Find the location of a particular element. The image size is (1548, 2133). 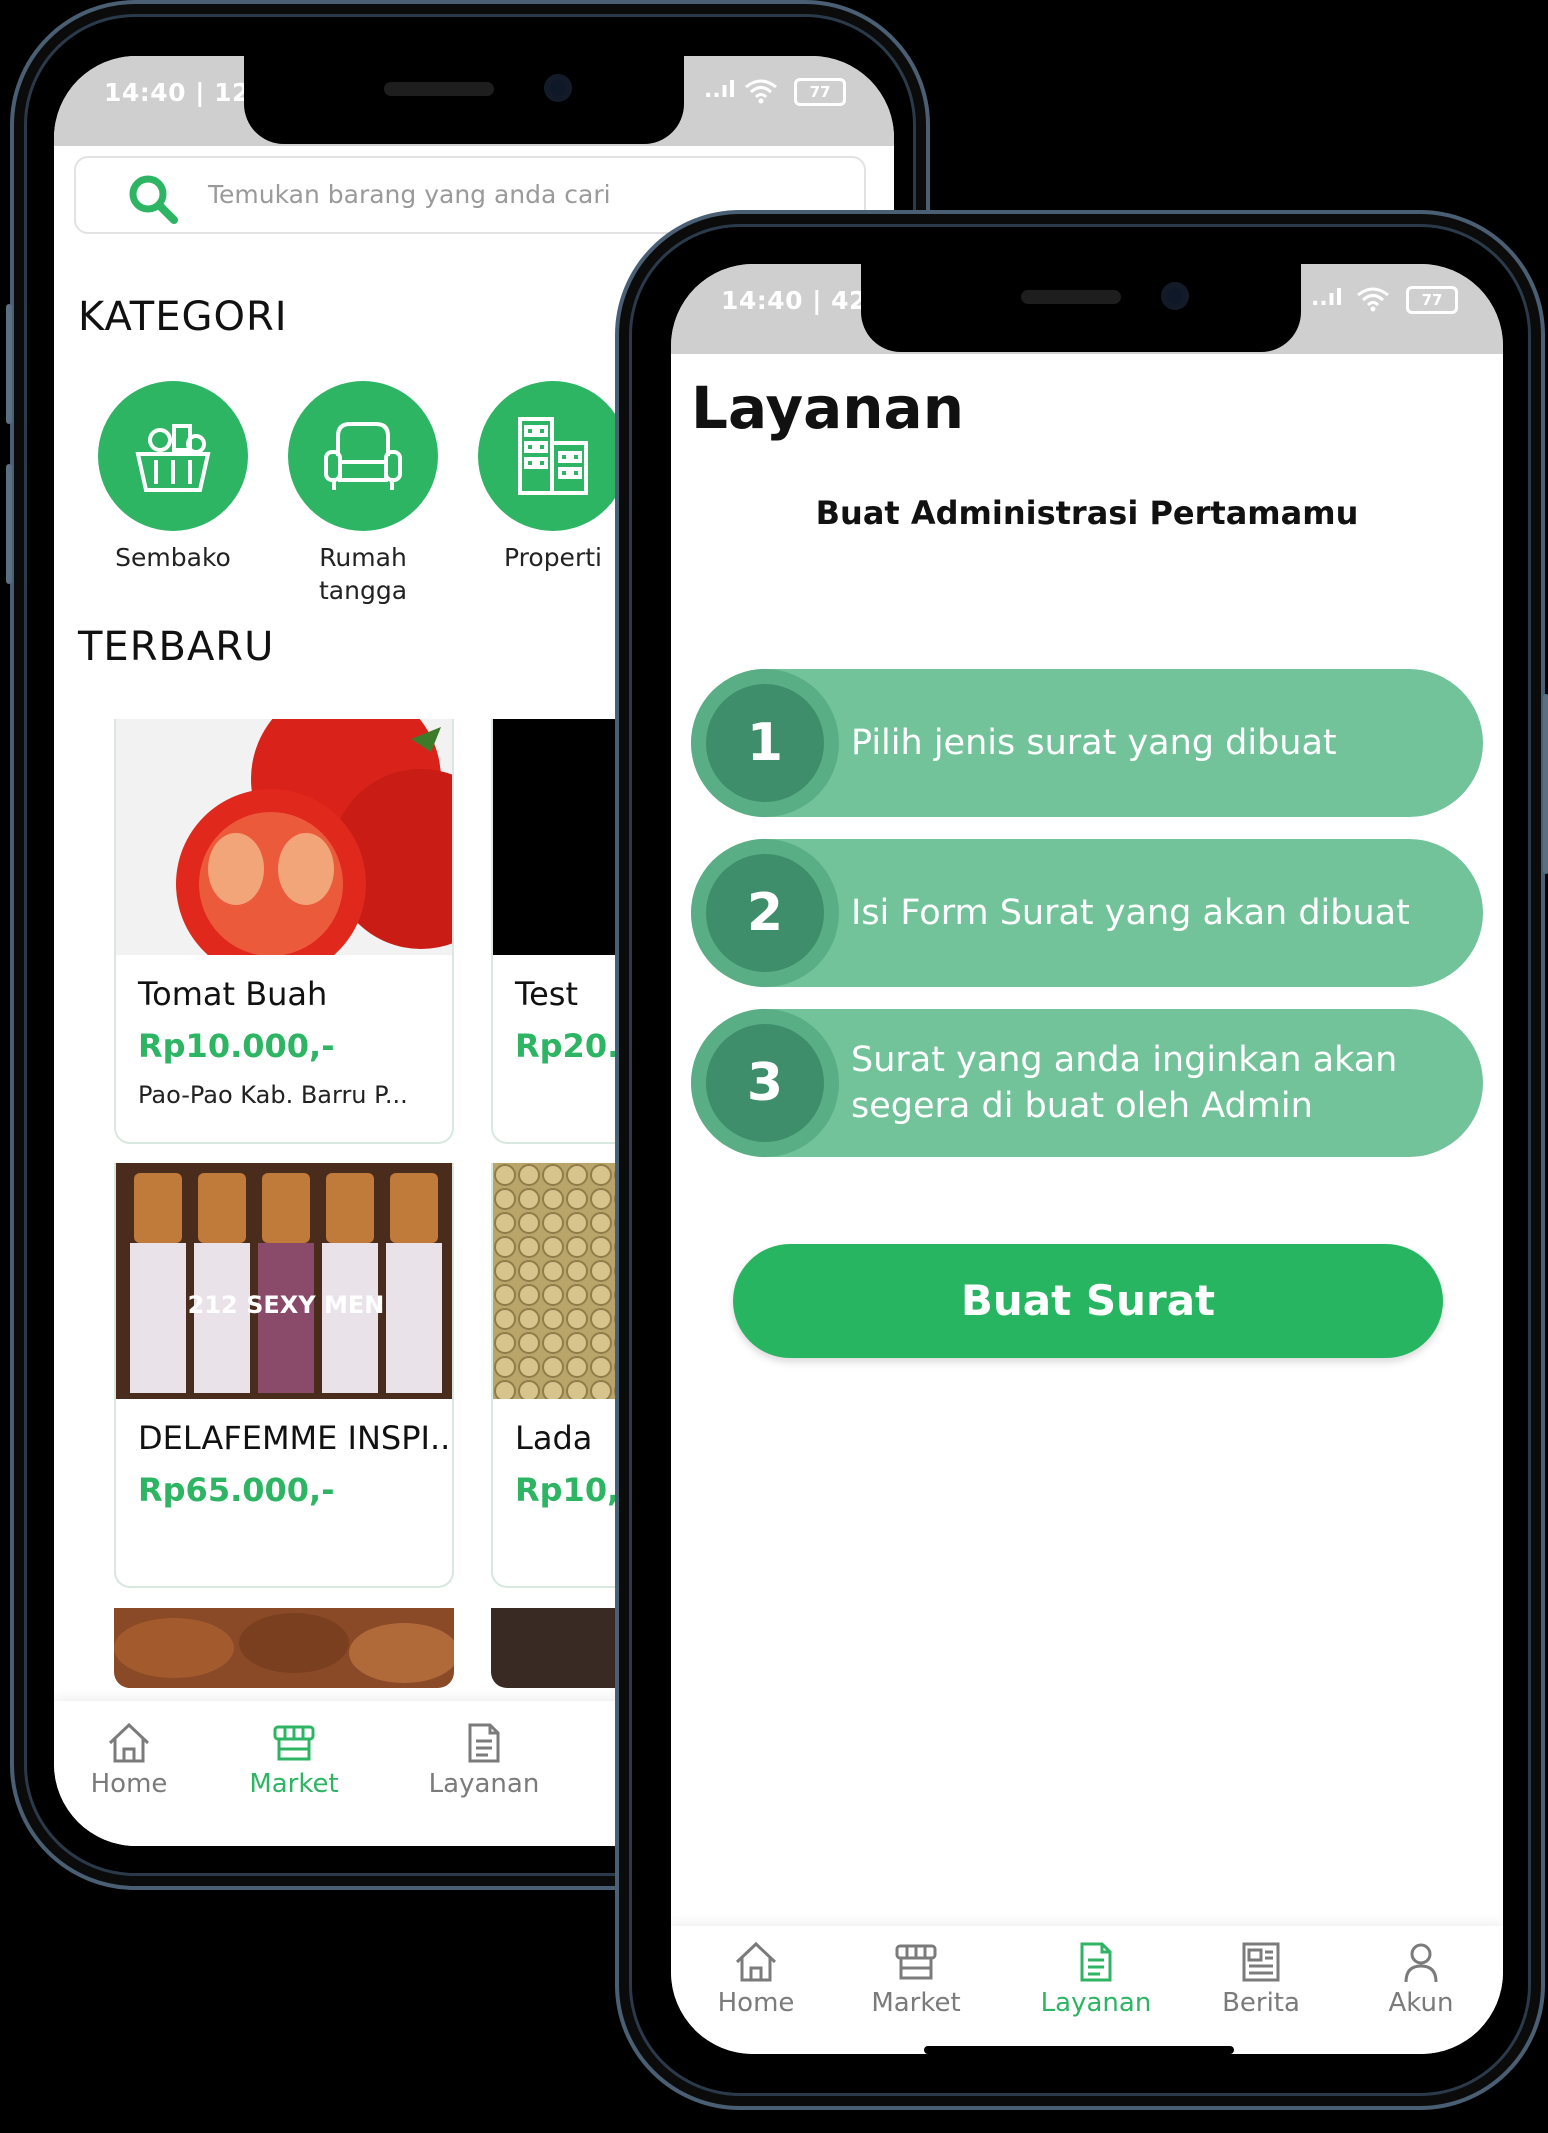

tomato-image is located at coordinates (284, 837).